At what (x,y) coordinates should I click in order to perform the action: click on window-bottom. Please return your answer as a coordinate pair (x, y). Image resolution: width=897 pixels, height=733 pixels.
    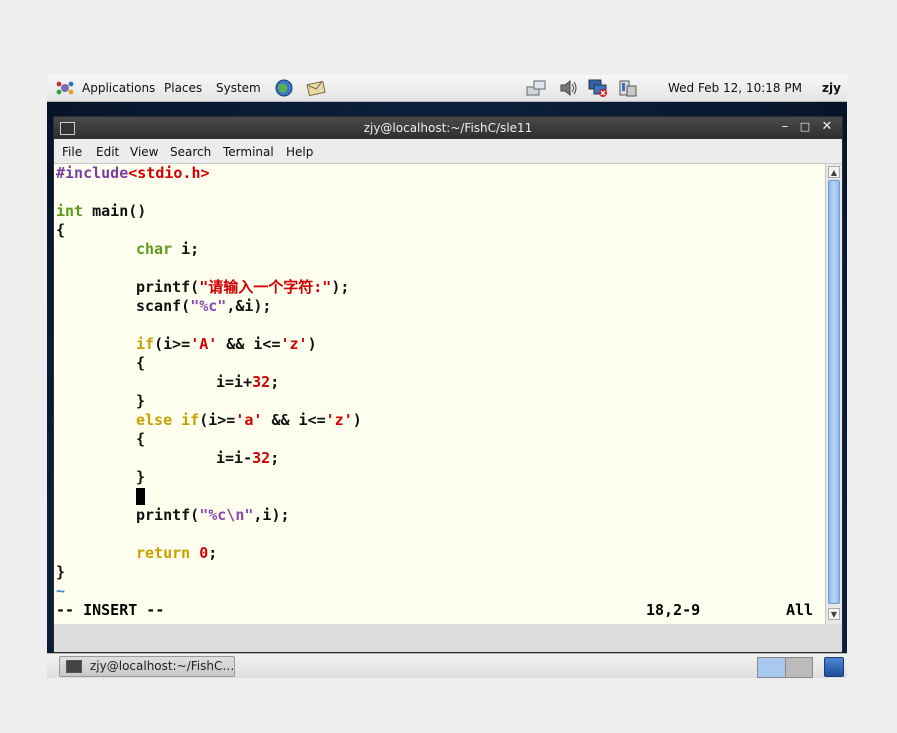
    Looking at the image, I should click on (448, 638).